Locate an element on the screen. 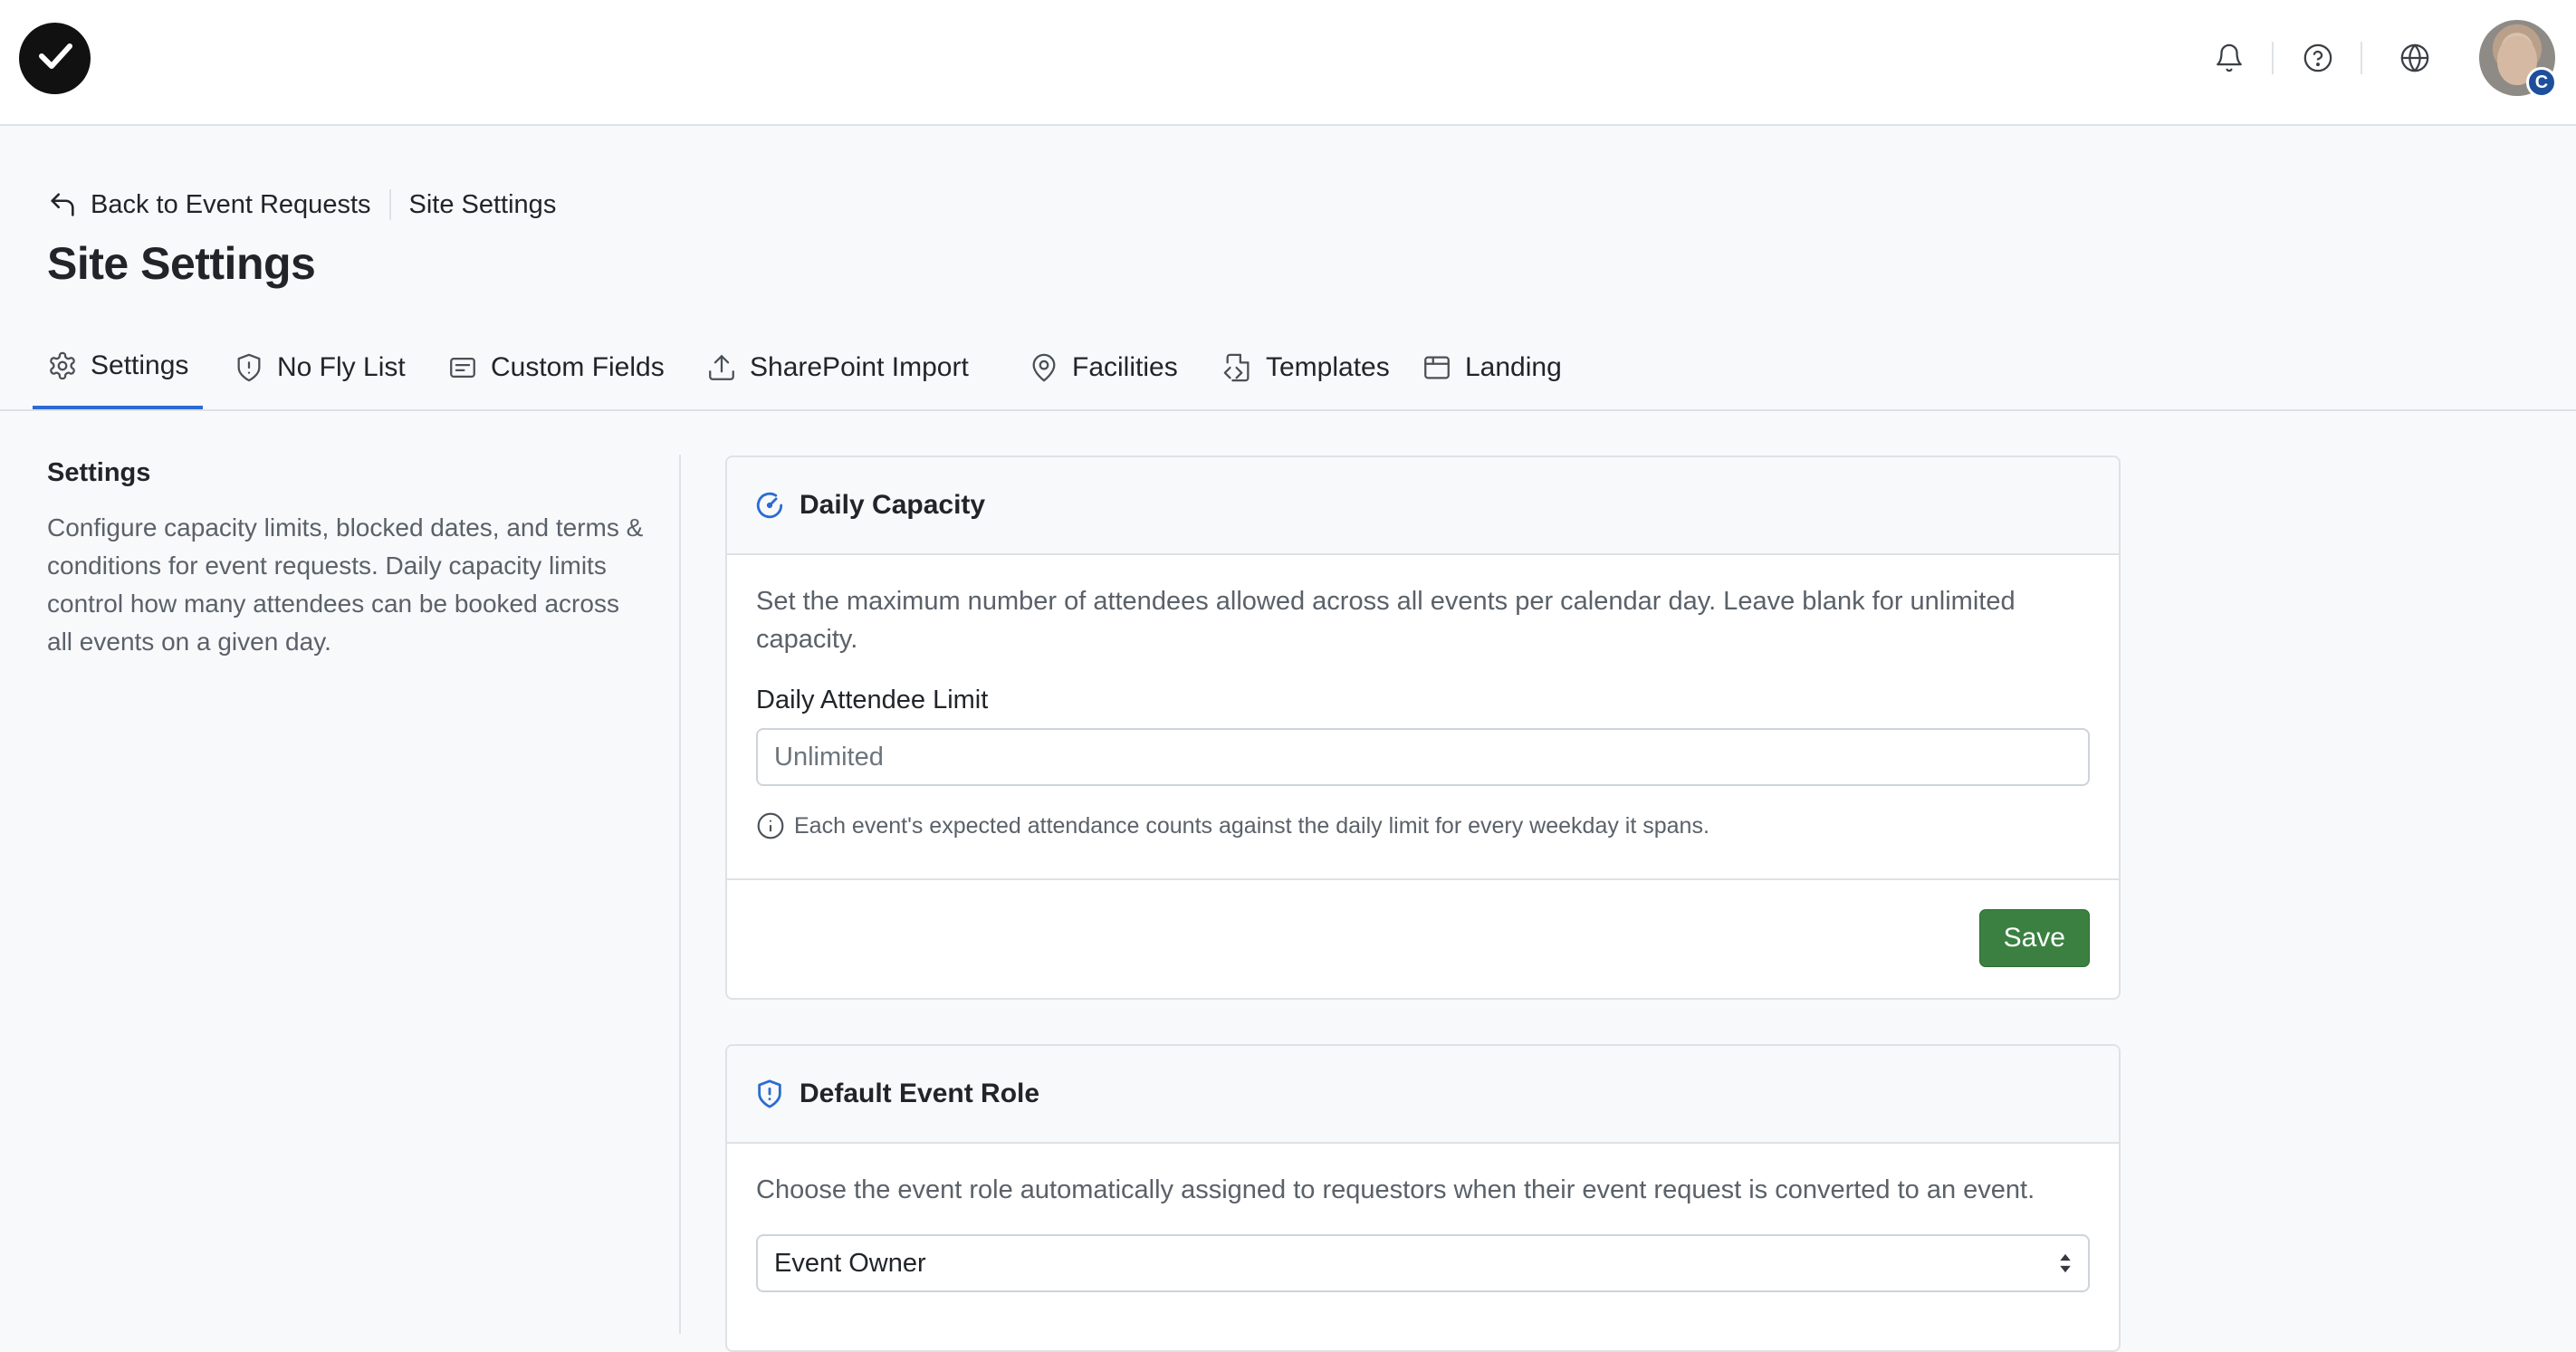  reply-arrow-icon is located at coordinates (62, 204).